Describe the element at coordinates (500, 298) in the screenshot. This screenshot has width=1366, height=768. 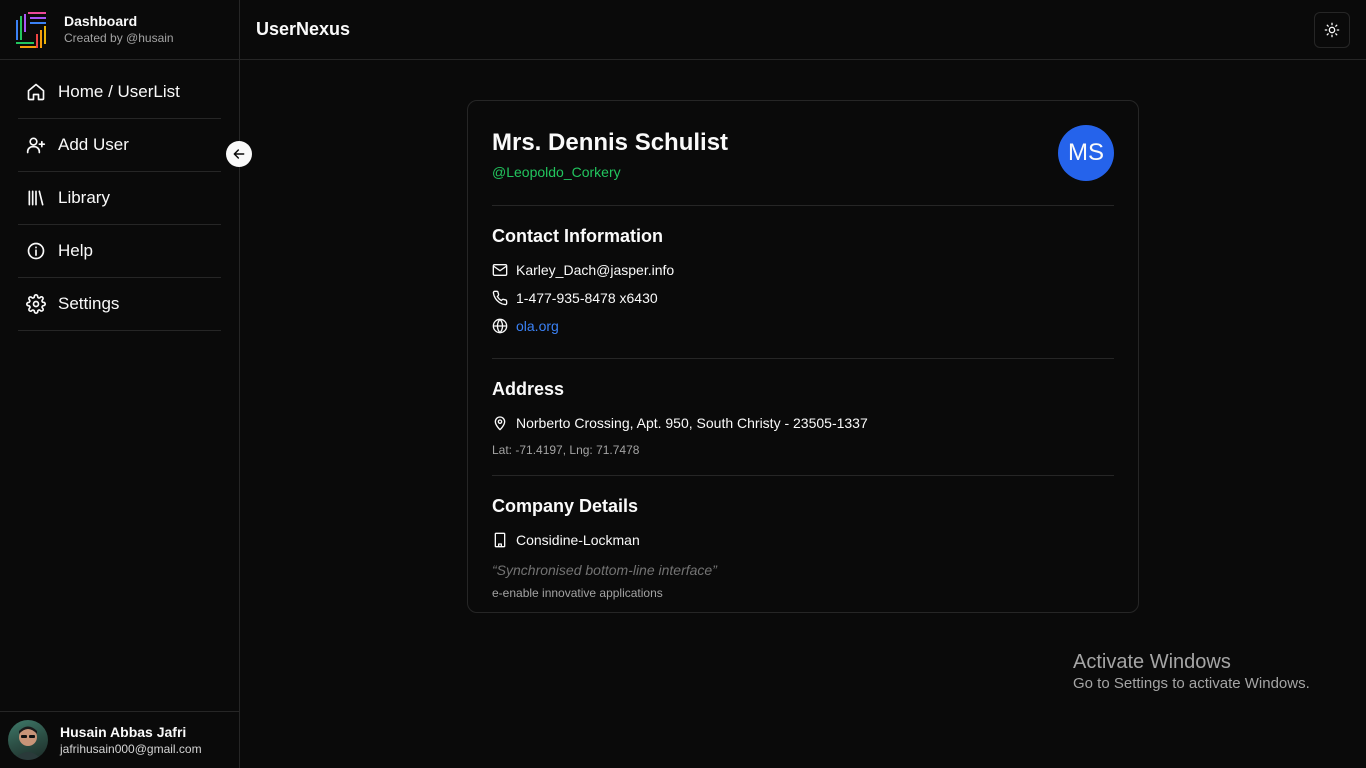
I see `phone-icon` at that location.